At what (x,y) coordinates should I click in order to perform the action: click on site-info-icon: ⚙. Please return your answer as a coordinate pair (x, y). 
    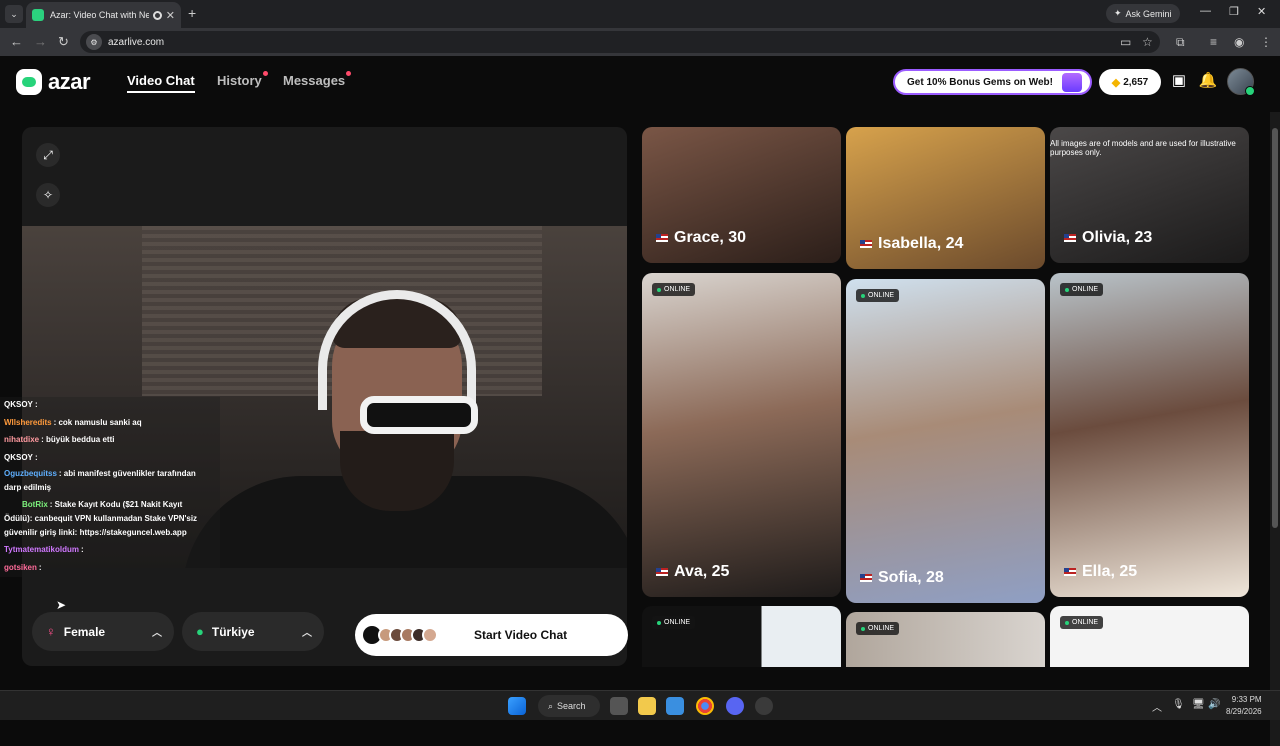
    Looking at the image, I should click on (94, 42).